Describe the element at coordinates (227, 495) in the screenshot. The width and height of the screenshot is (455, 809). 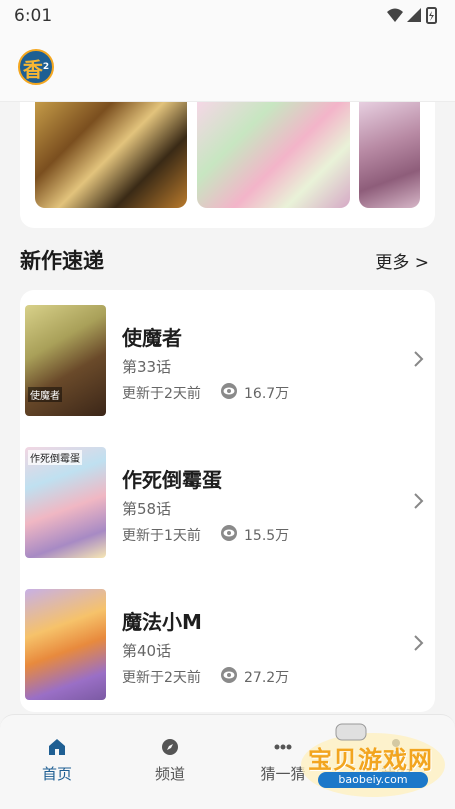
I see `comic-list-item: 作死倒霉蛋 作死倒霉蛋 第58话 更新于1天前 15.5万` at that location.